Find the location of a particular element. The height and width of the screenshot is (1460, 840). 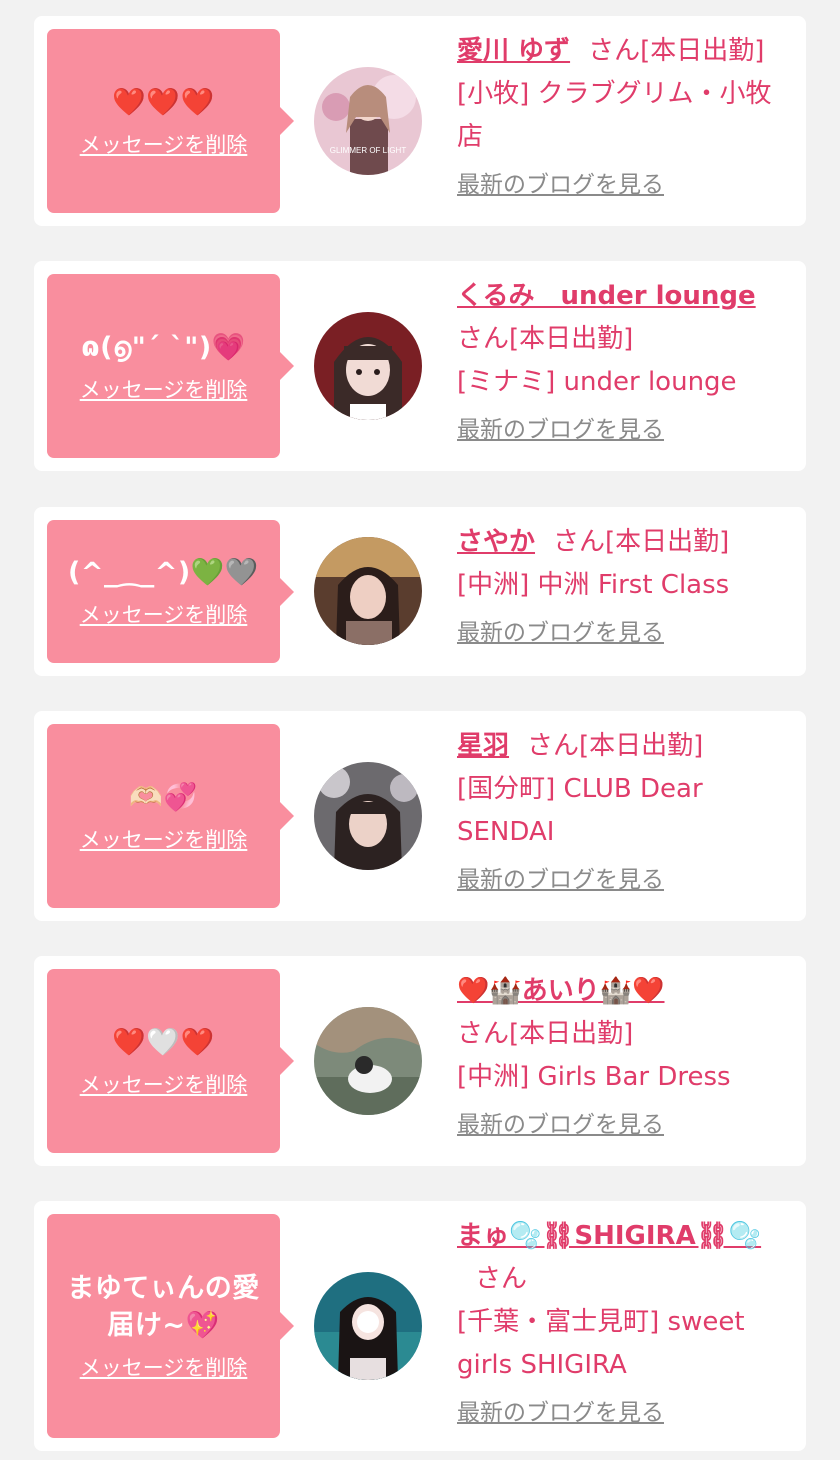

cast-name-link: 星羽 is located at coordinates (483, 746).